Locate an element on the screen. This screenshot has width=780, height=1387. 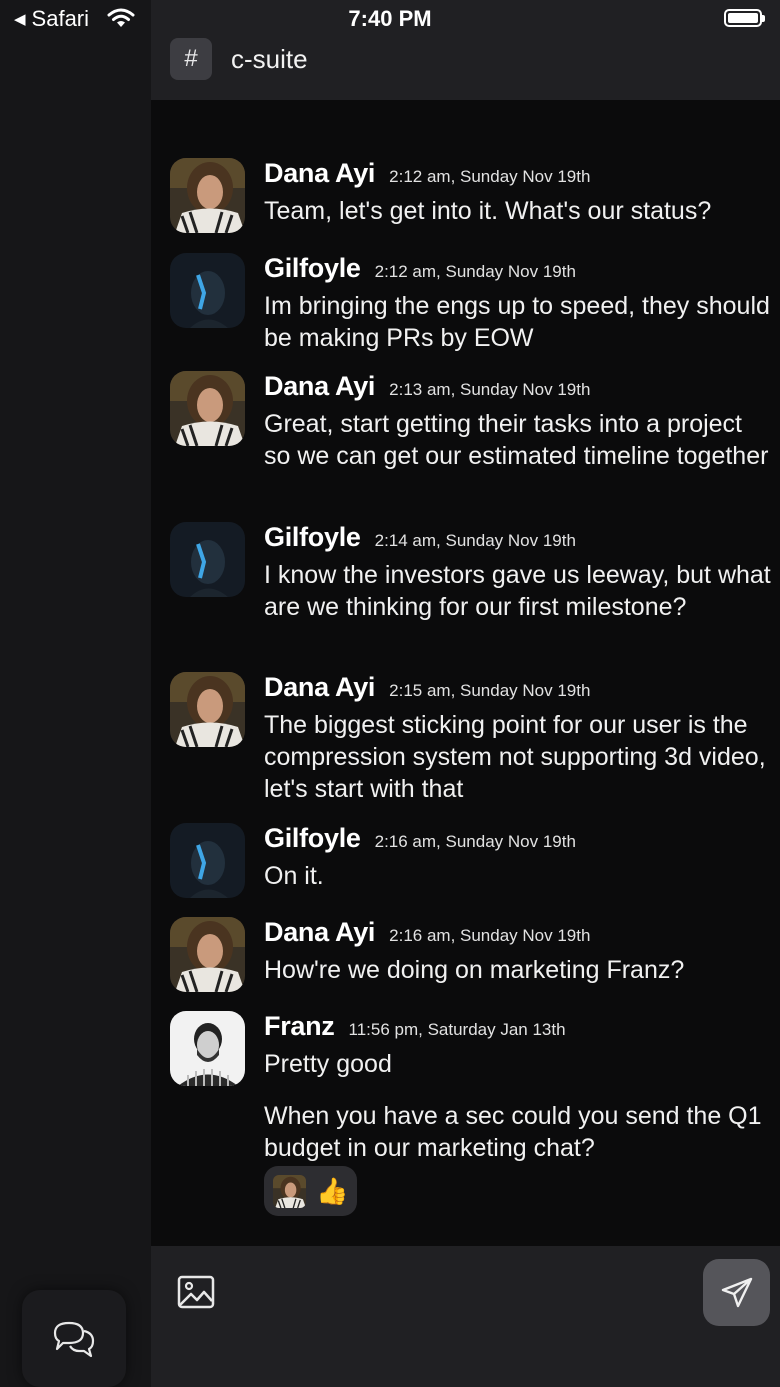
reaction-chip: 👍 is located at coordinates (310, 1191).